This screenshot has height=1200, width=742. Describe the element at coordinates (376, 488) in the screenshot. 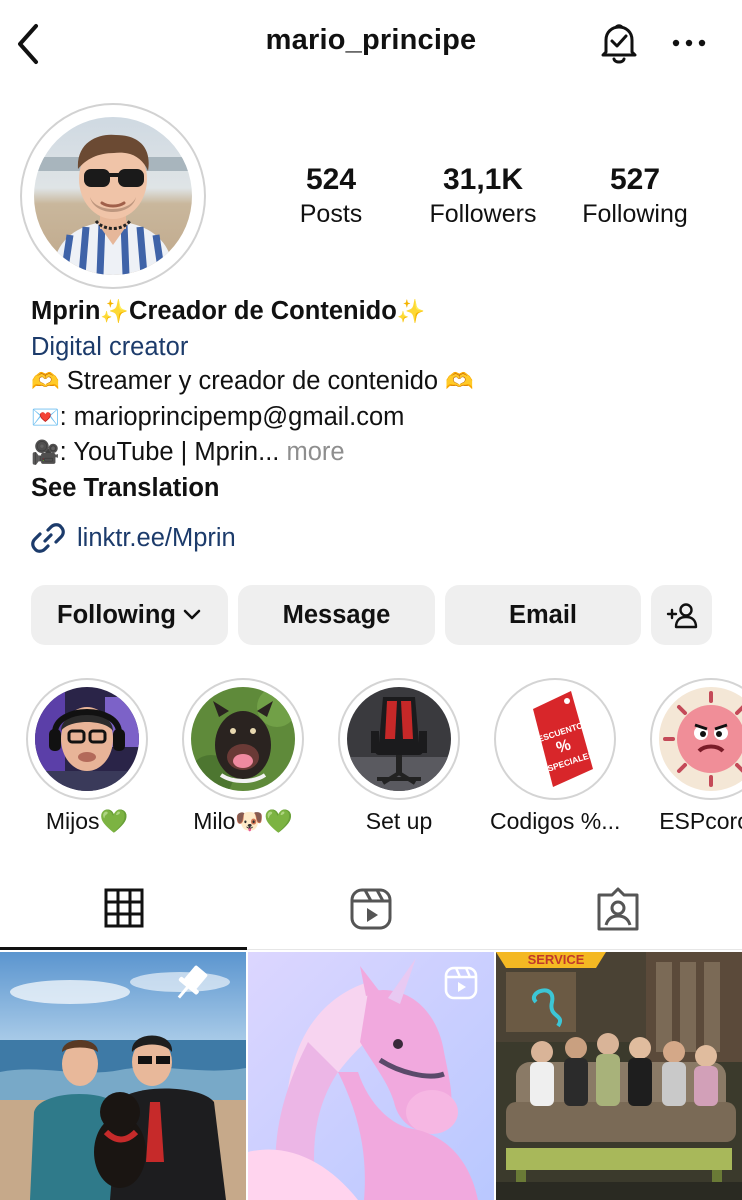

I see `see-translation-link: See Translation` at that location.